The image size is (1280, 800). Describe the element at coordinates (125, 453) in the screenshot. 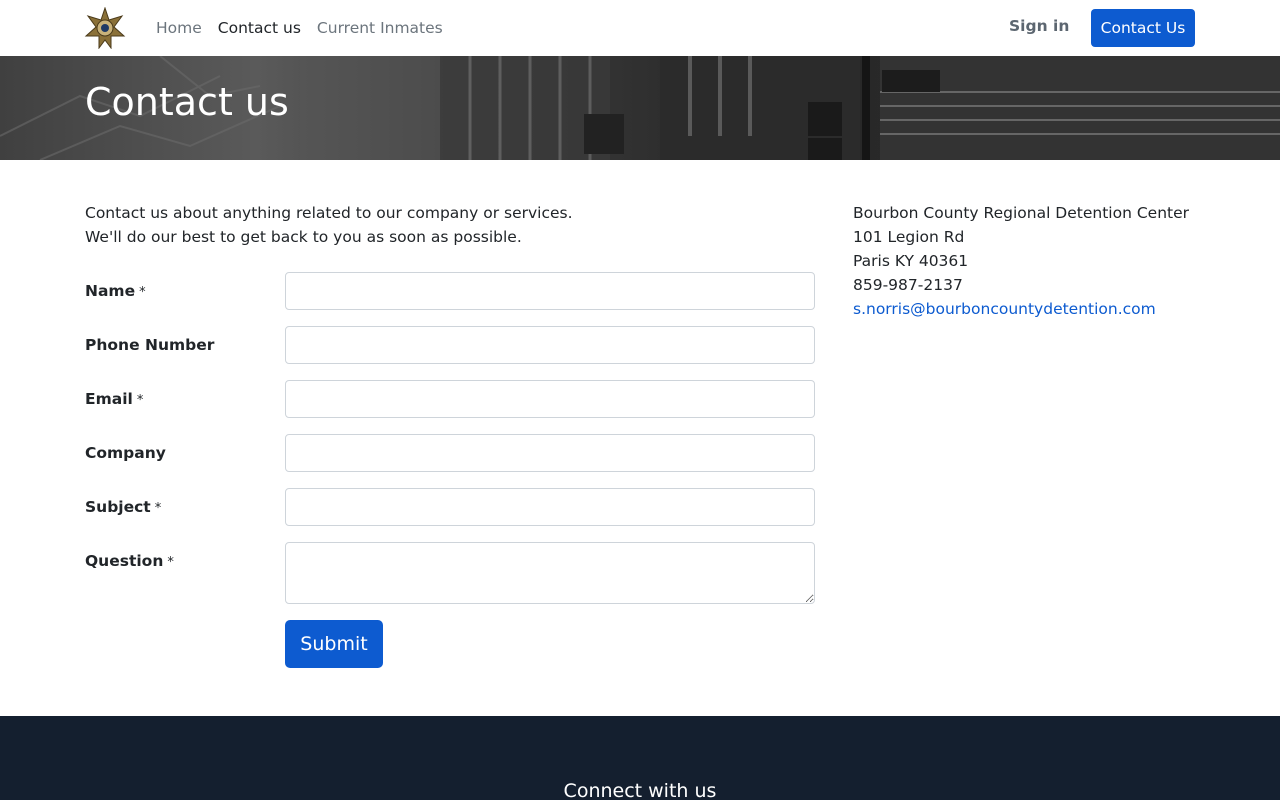

I see `company-label: Company` at that location.